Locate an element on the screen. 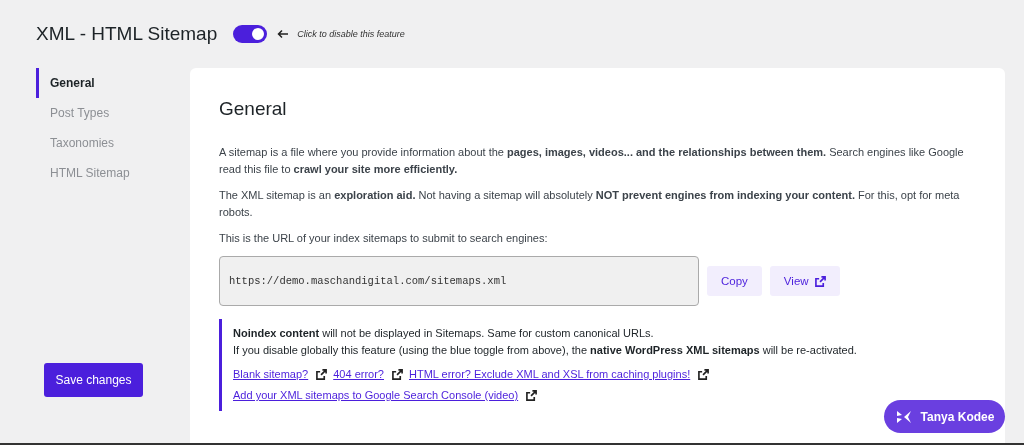  page-title: XML - HTML Sitemap is located at coordinates (127, 34).